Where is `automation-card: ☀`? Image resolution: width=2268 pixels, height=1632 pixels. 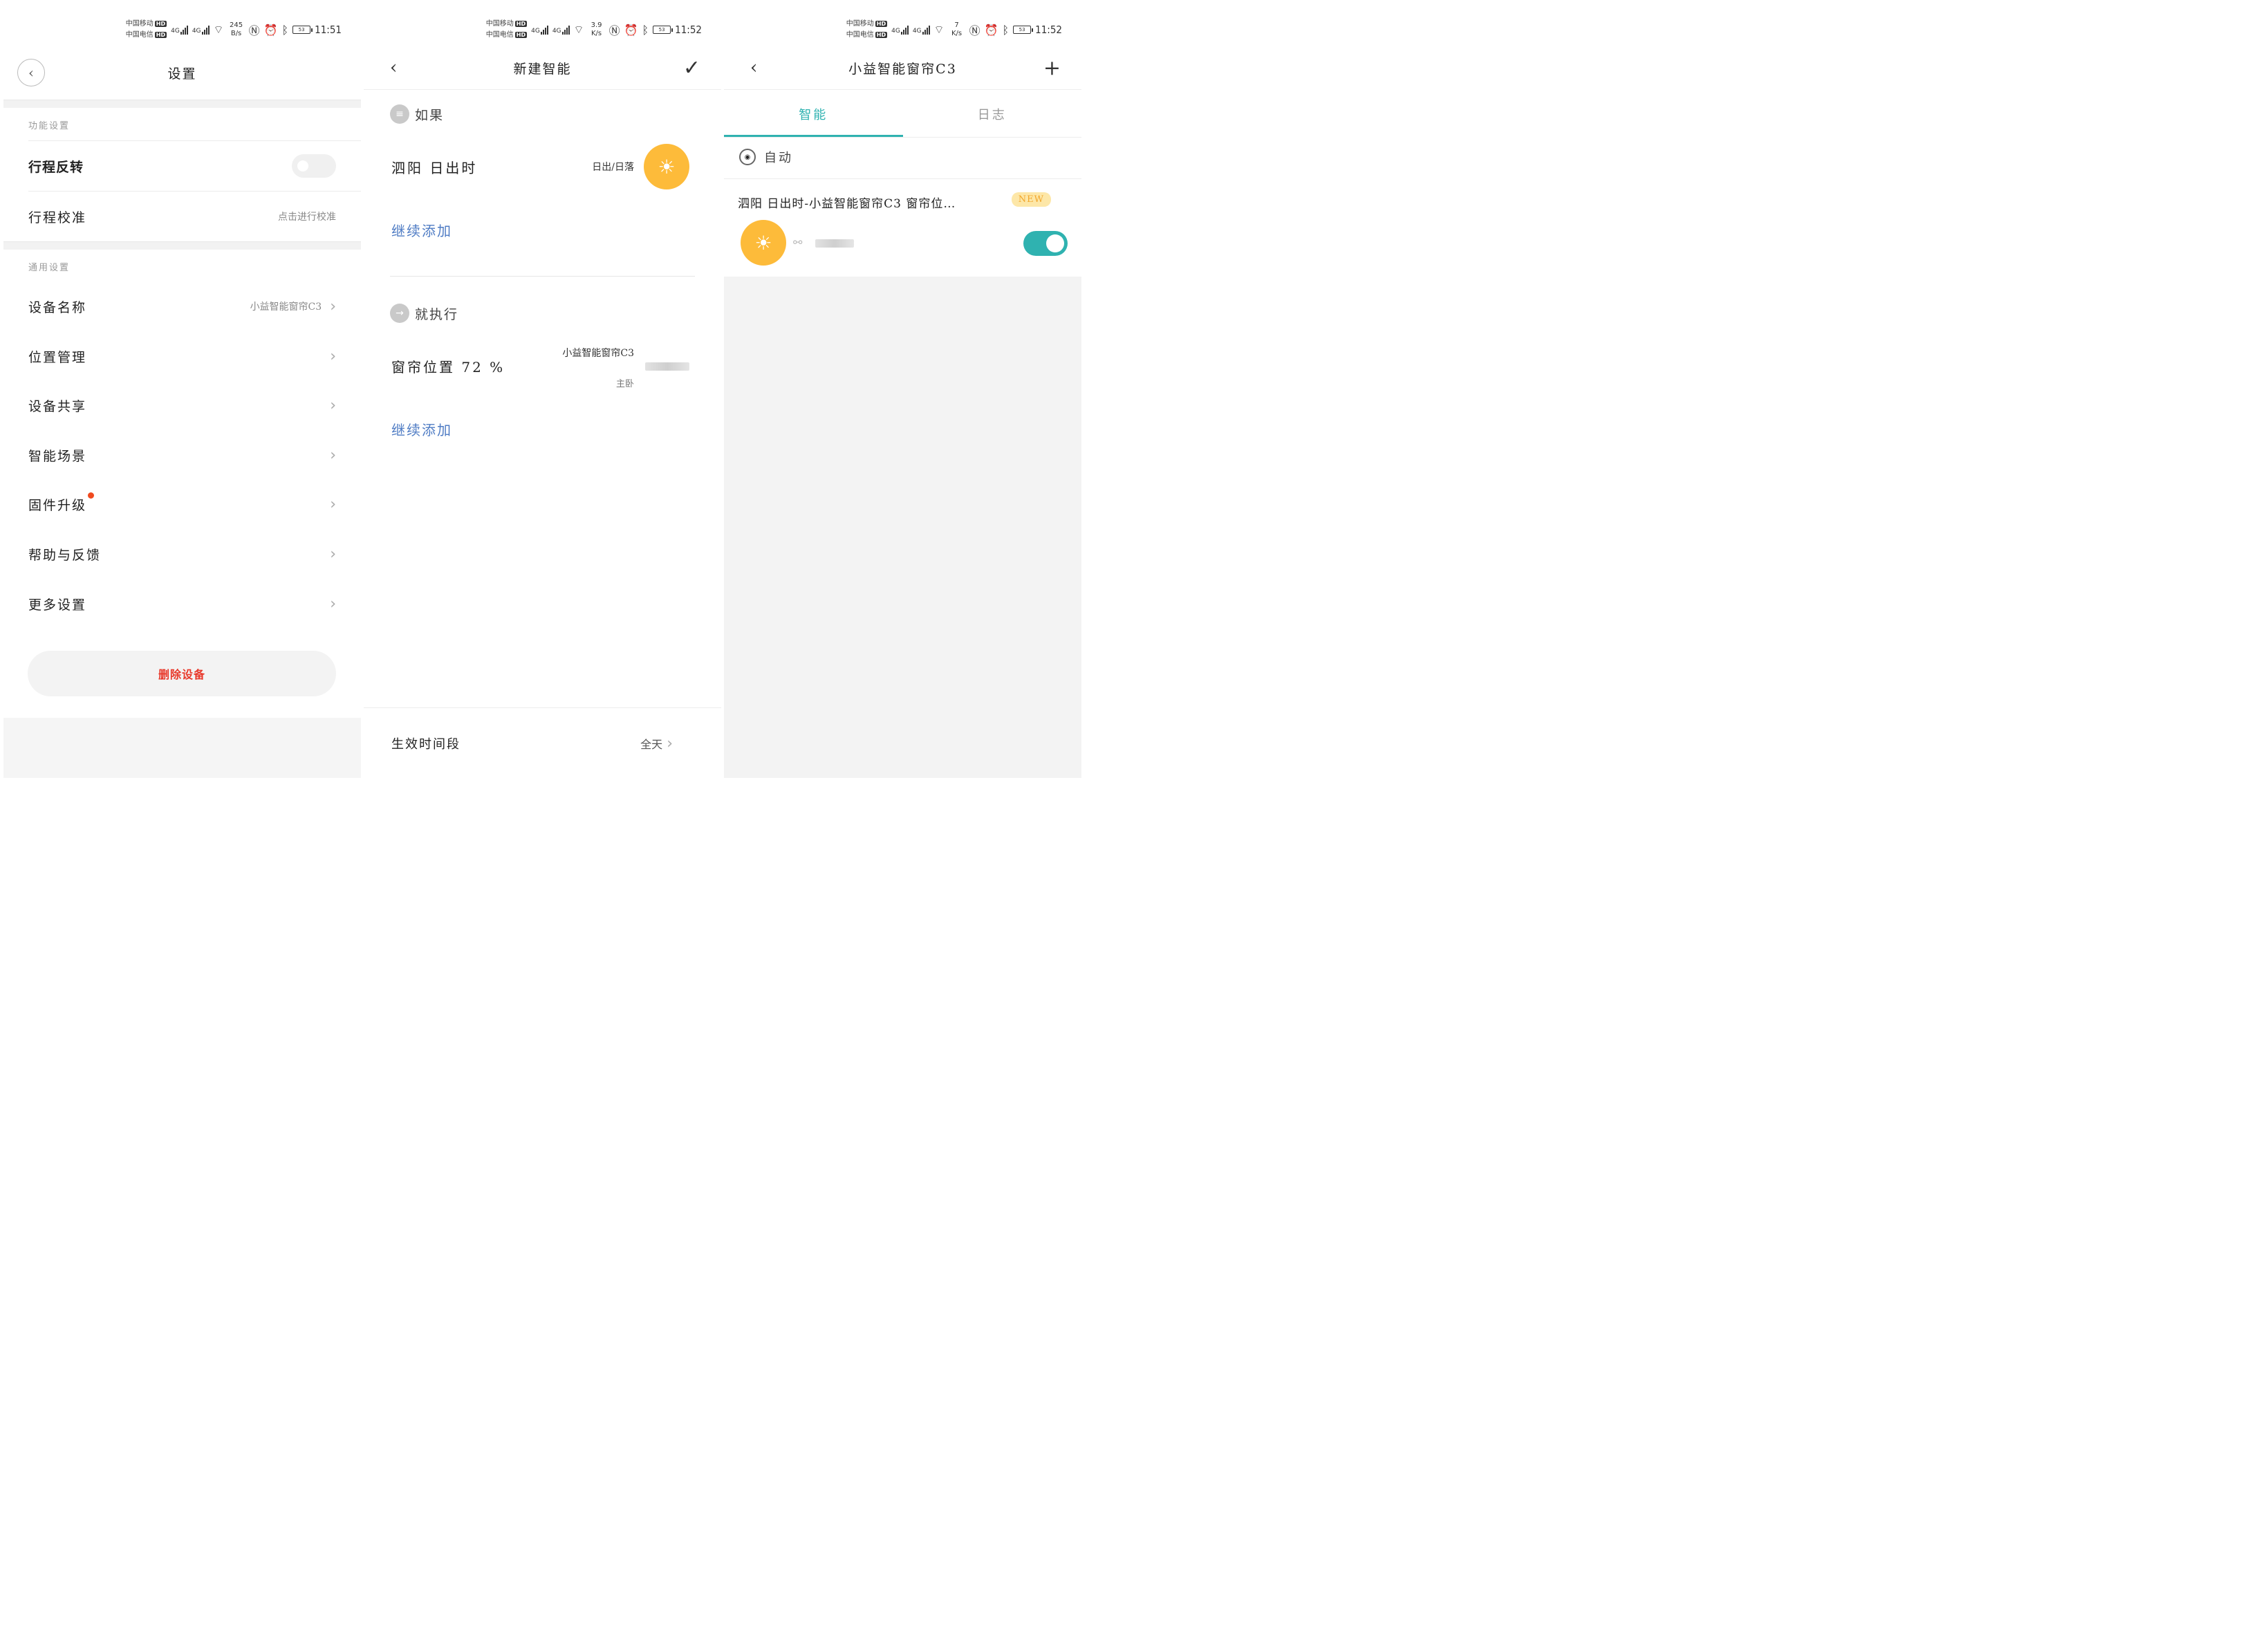 automation-card: ☀ is located at coordinates (763, 243).